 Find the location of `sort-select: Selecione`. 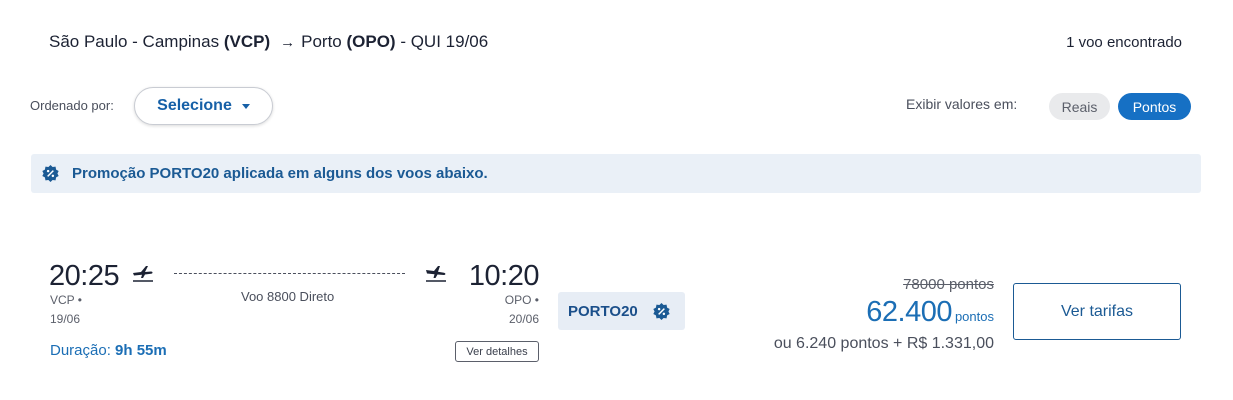

sort-select: Selecione is located at coordinates (203, 106).